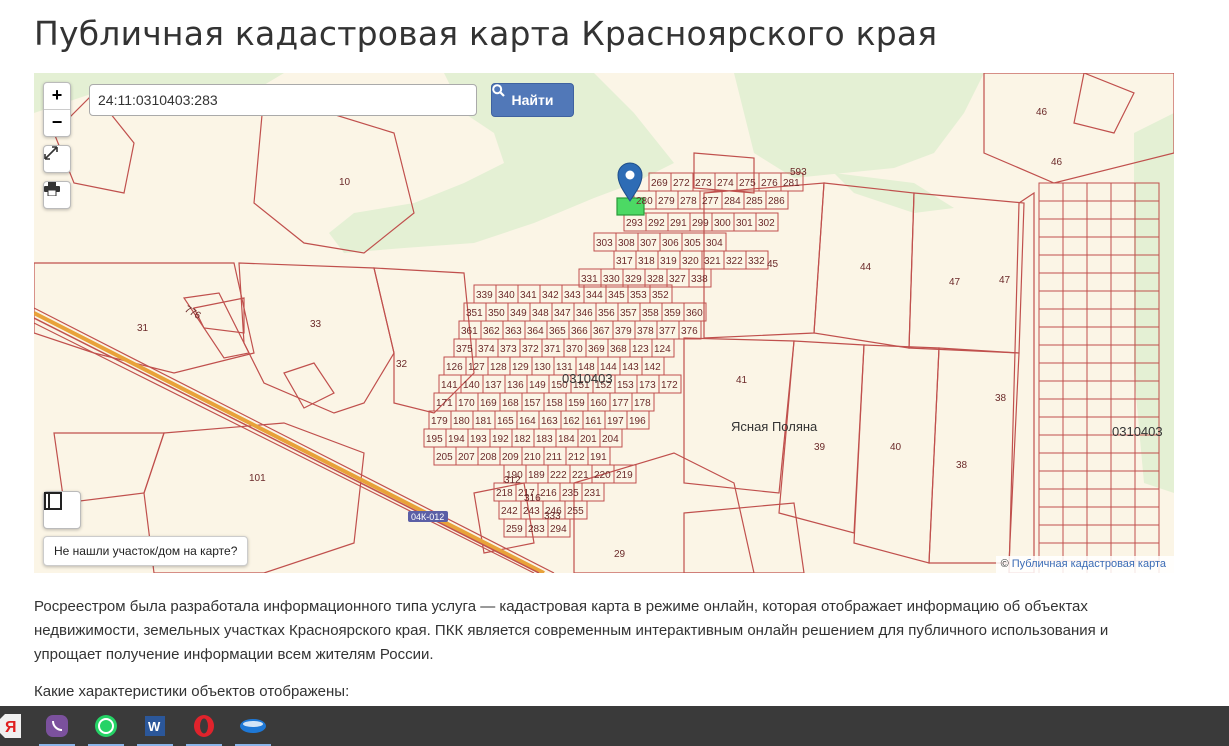 The height and width of the screenshot is (746, 1229). What do you see at coordinates (540, 313) in the screenshot?
I see `parcel-number-label: 348` at bounding box center [540, 313].